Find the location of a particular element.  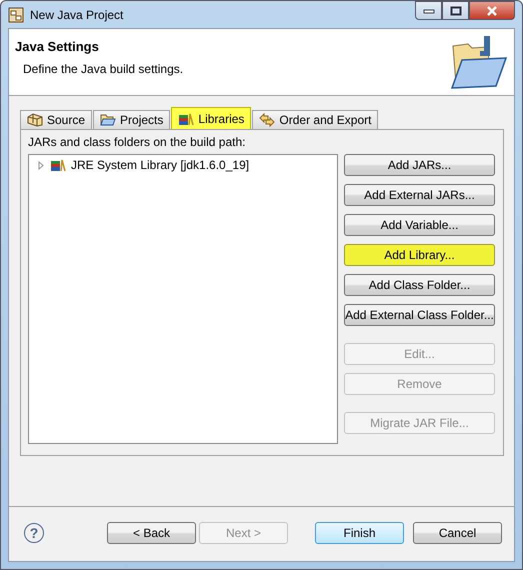

tab: Libraries is located at coordinates (211, 118).